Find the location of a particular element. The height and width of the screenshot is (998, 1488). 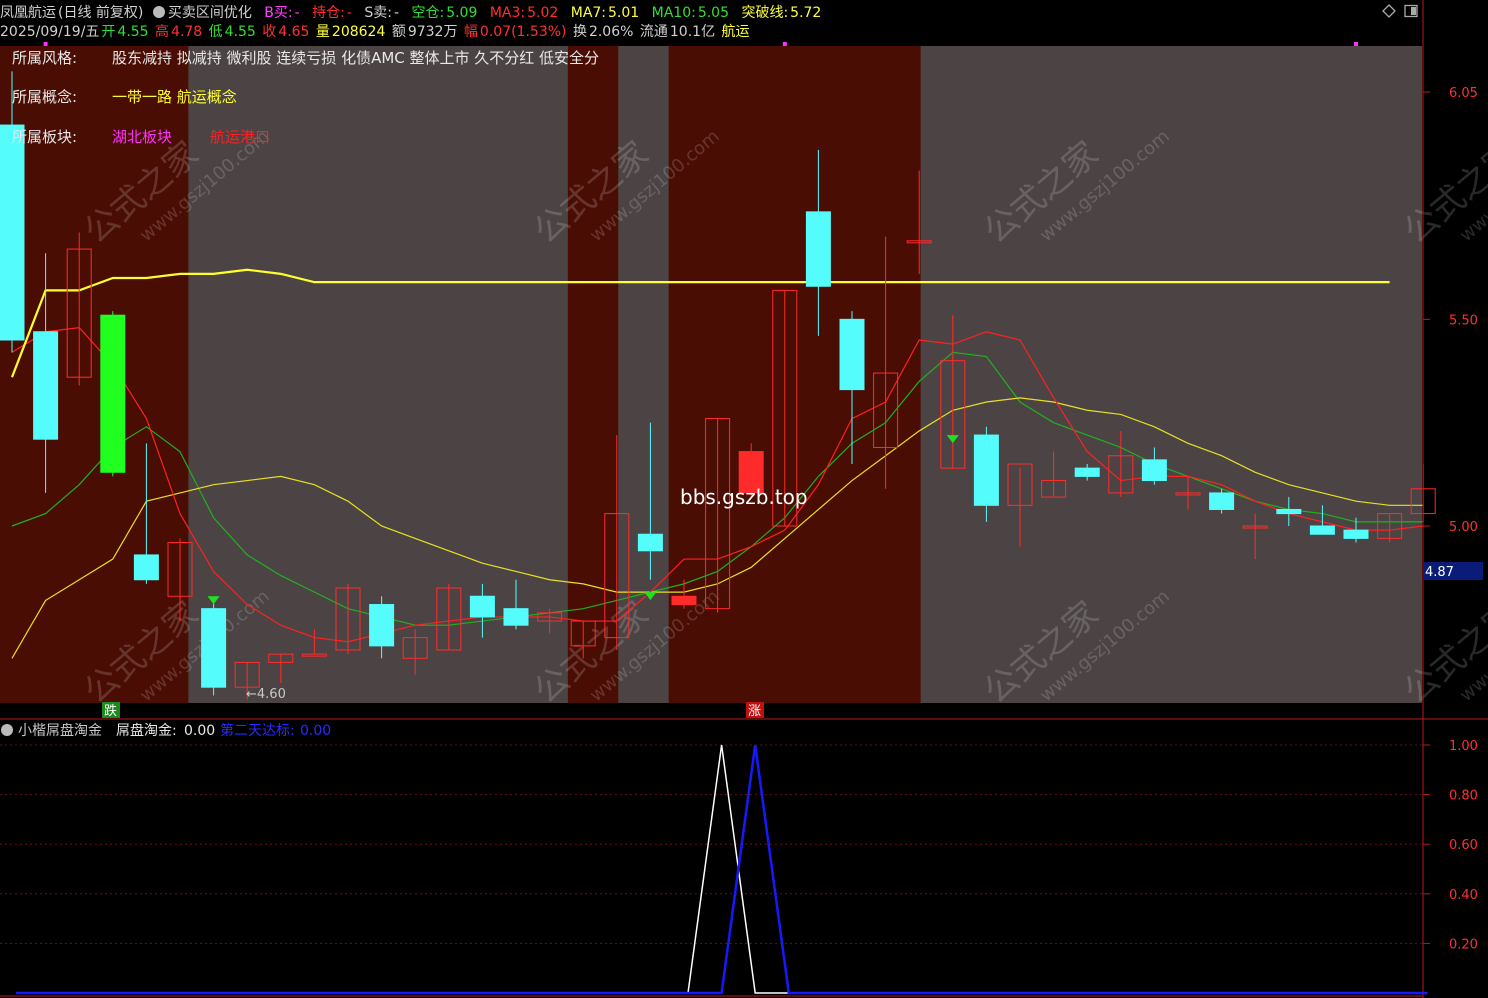

sub-tick-label-4: 0.20 is located at coordinates (1463, 944).